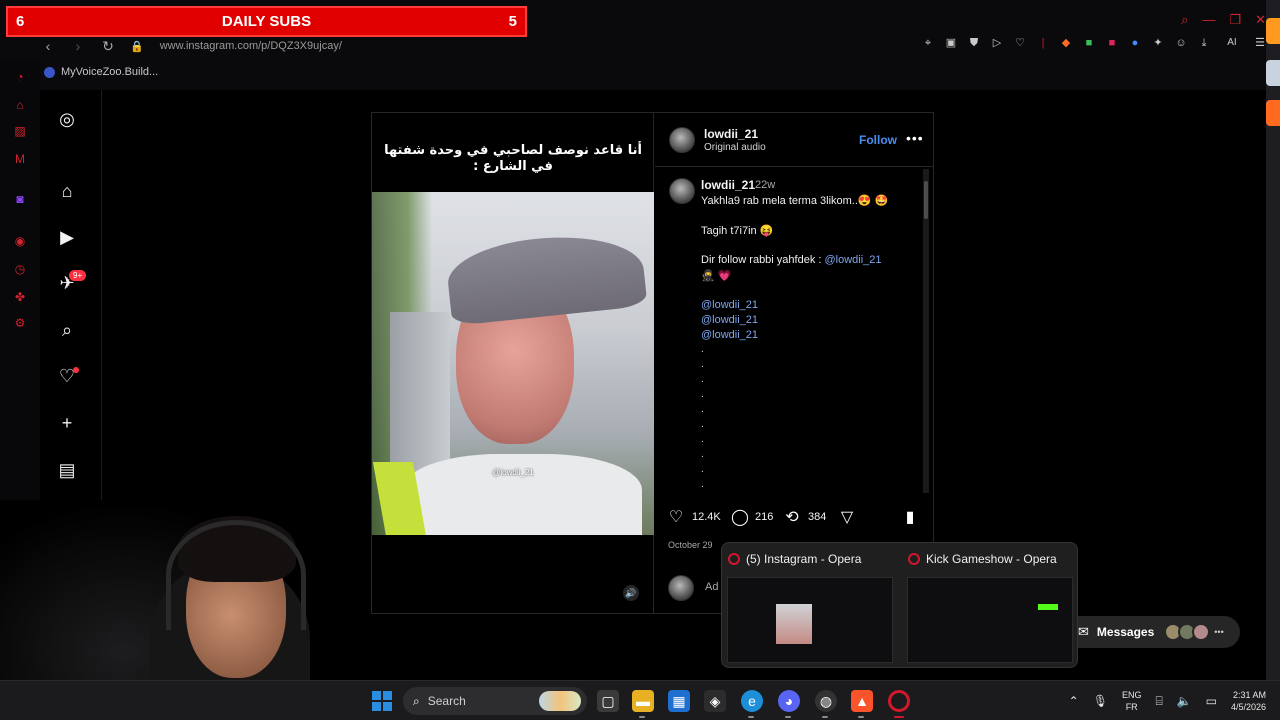 The width and height of the screenshot is (1280, 720). Describe the element at coordinates (1218, 632) in the screenshot. I see `more-icon: •••` at that location.